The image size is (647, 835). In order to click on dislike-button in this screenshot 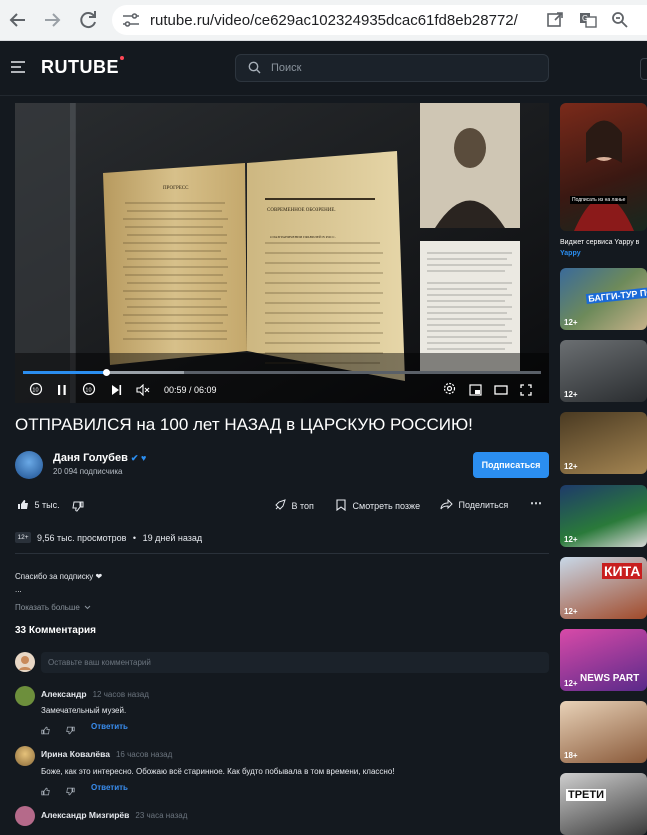, I will do `click(78, 505)`.